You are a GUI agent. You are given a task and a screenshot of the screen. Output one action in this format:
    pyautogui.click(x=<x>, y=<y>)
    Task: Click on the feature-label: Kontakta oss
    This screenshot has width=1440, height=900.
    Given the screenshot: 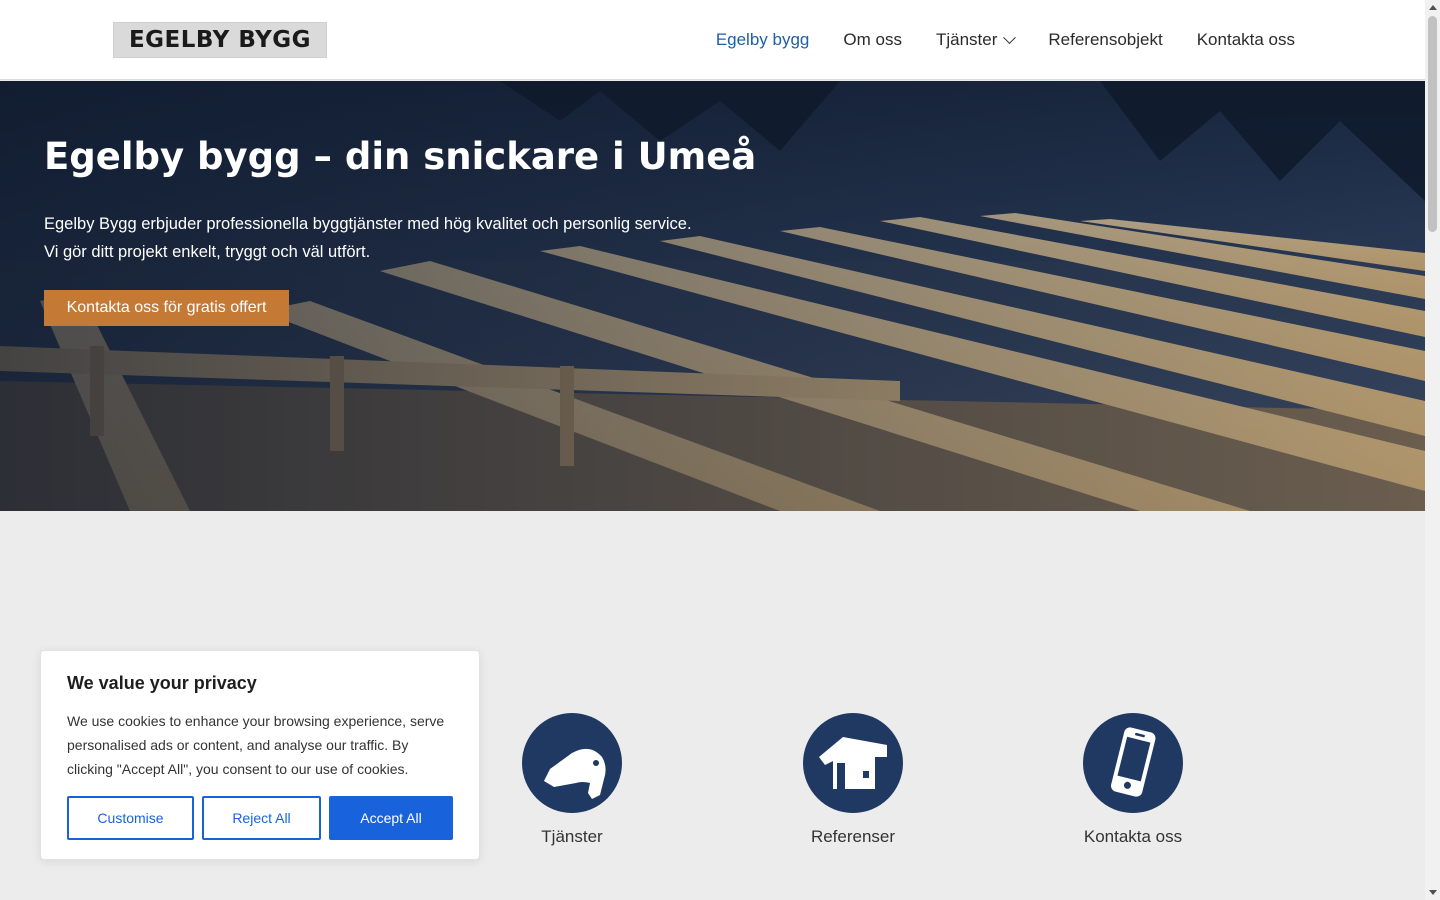 What is the action you would take?
    pyautogui.click(x=1133, y=836)
    